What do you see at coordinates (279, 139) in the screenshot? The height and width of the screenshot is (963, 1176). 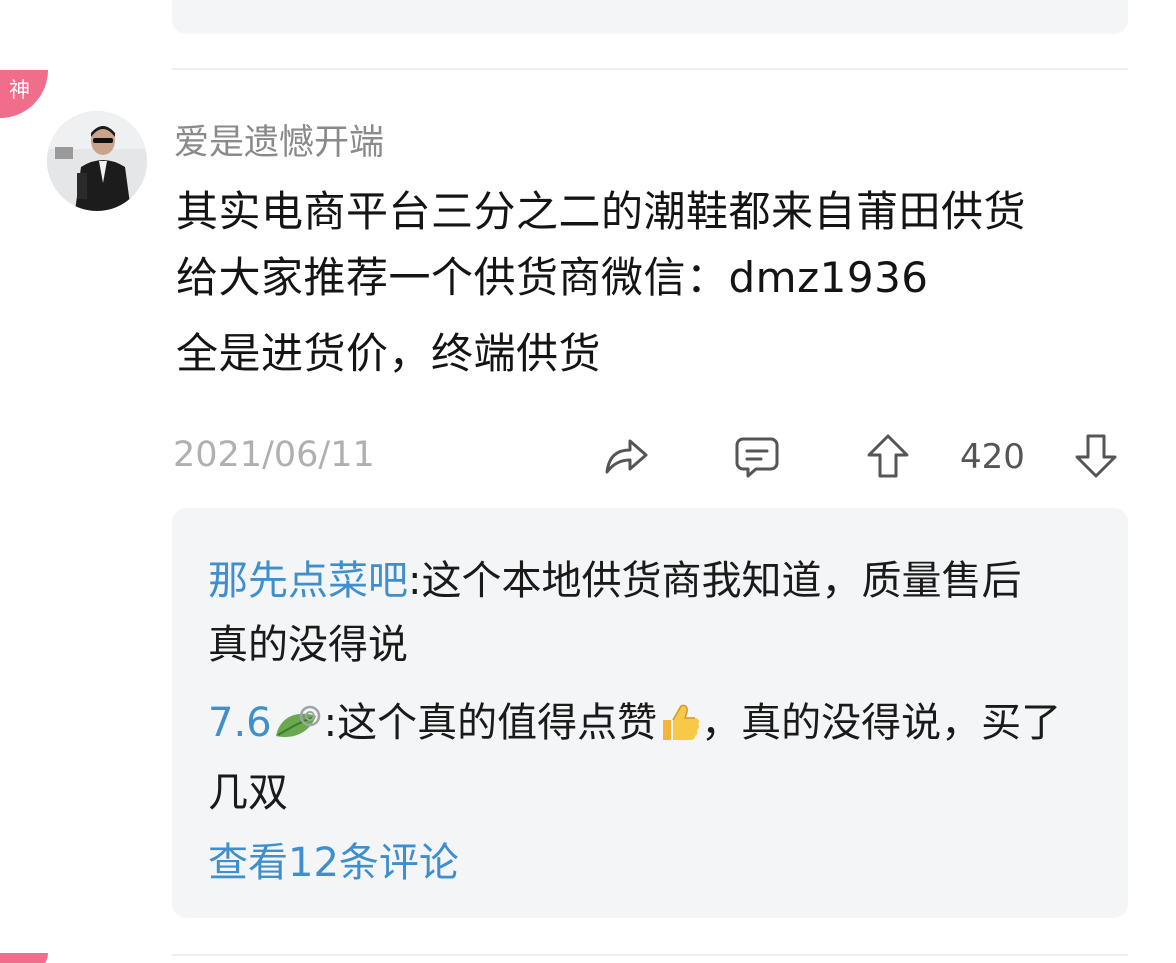 I see `comment-username: 爱是遗憾开端` at bounding box center [279, 139].